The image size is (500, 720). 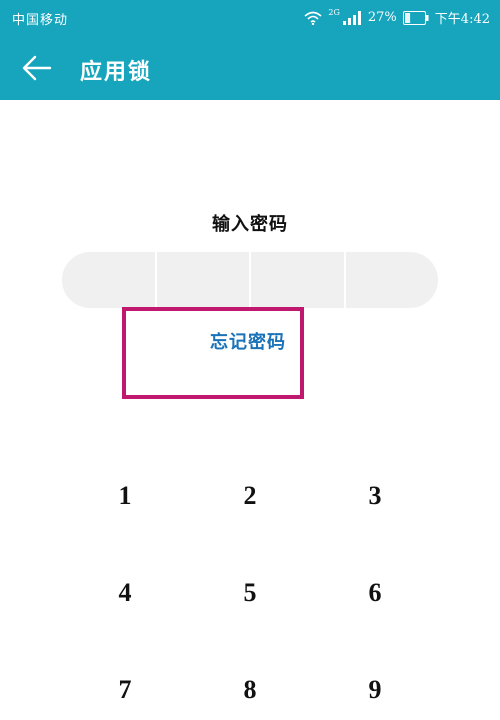 I want to click on keypad-key-5: 5, so click(x=250, y=593).